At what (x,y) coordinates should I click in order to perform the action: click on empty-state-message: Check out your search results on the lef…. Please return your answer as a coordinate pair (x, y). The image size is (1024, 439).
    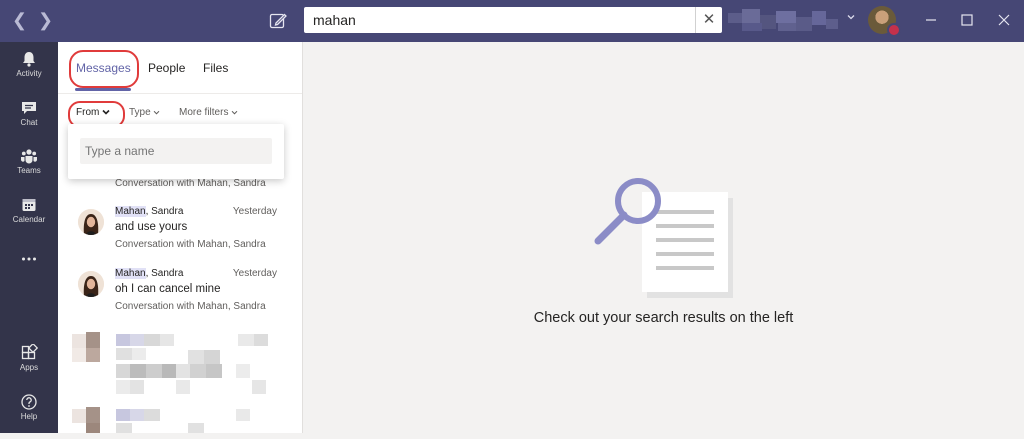
    Looking at the image, I should click on (663, 318).